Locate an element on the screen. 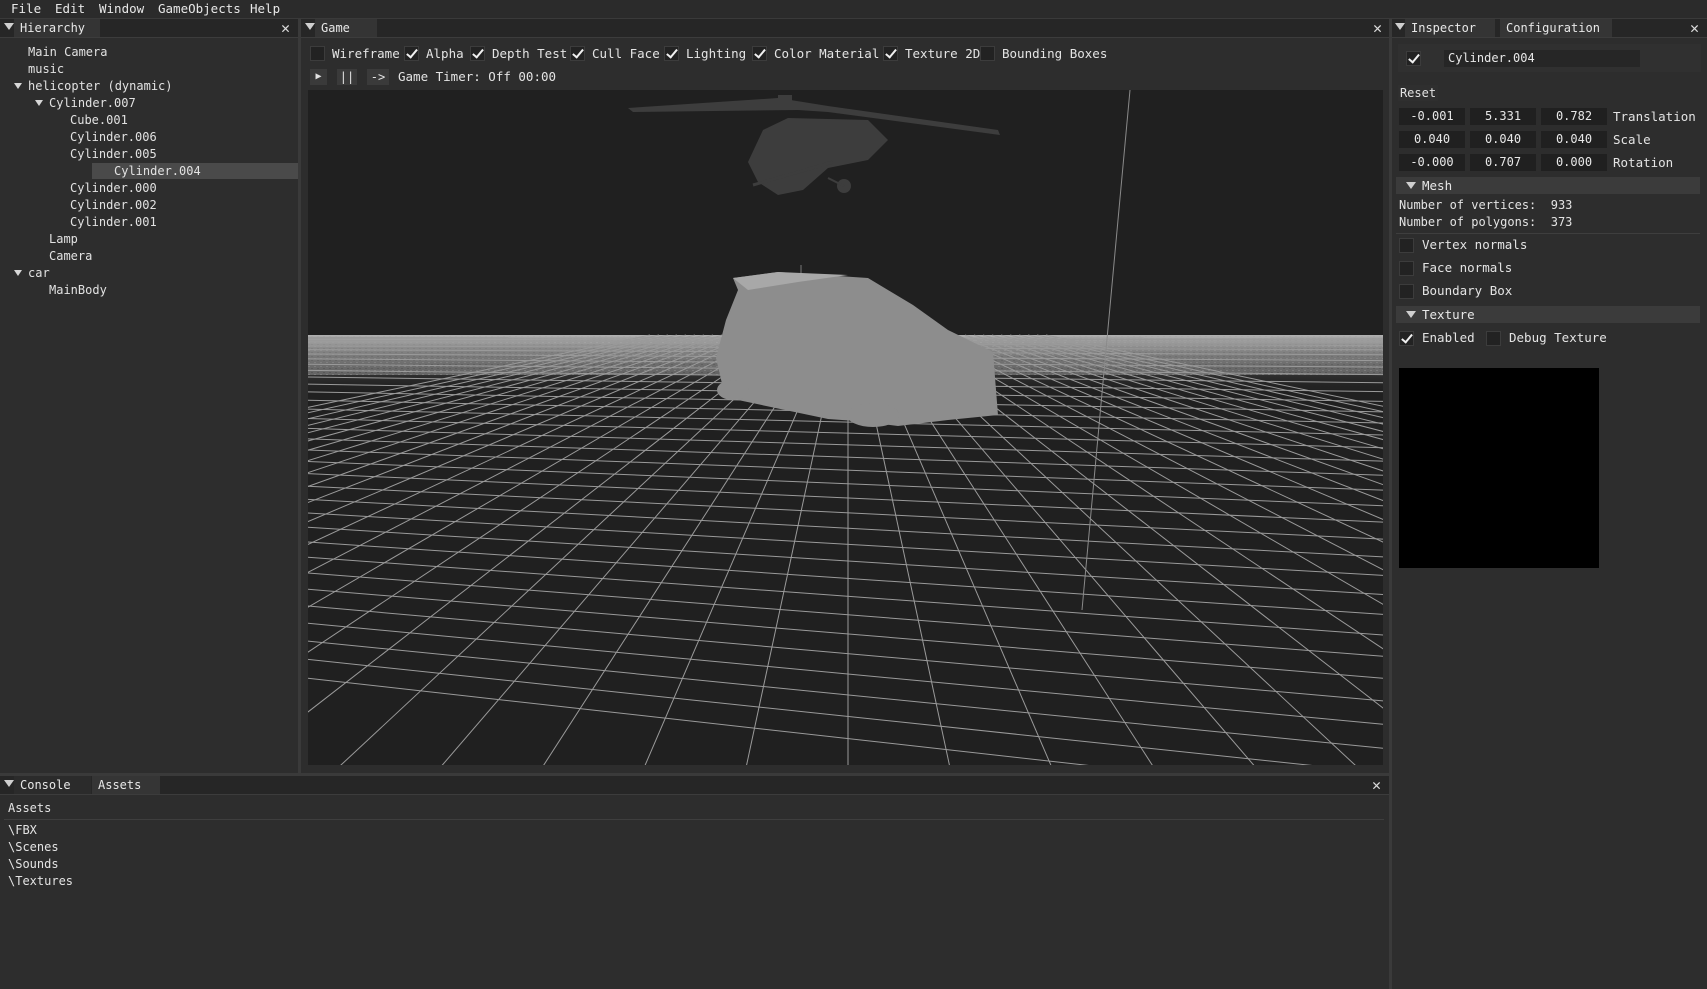 The height and width of the screenshot is (989, 1707). transform-label: Rotation is located at coordinates (1643, 162).